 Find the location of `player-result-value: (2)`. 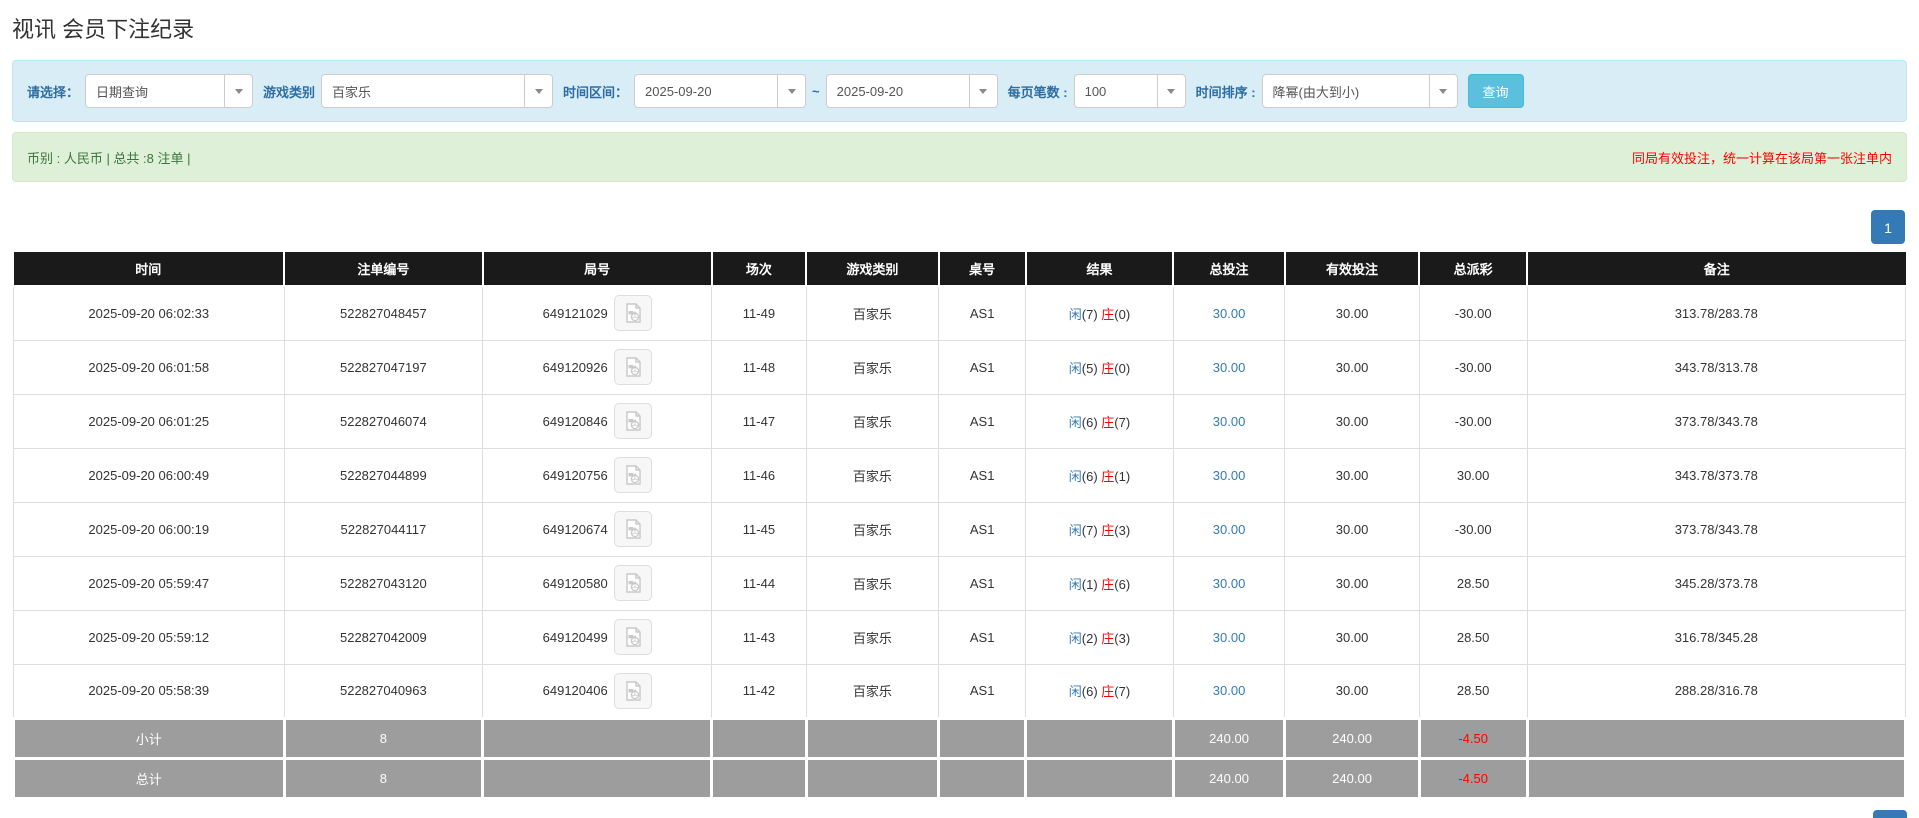

player-result-value: (2) is located at coordinates (1091, 638).